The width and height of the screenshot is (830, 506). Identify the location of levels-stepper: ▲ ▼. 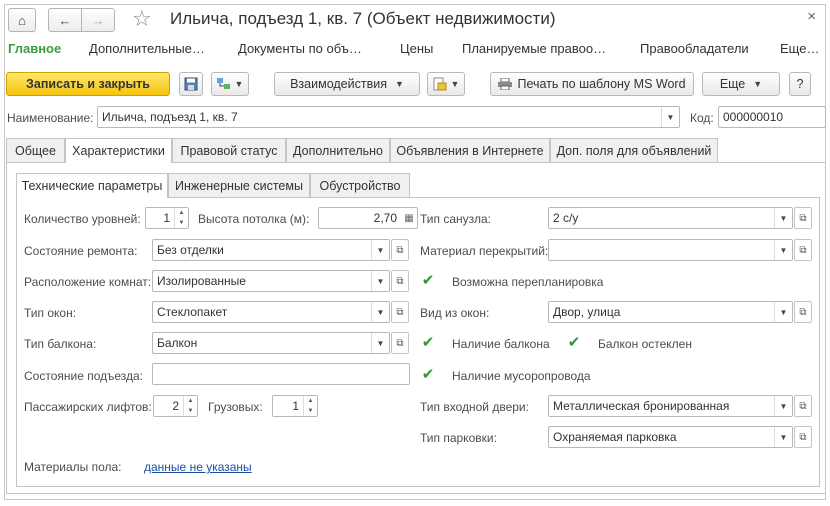
(181, 218).